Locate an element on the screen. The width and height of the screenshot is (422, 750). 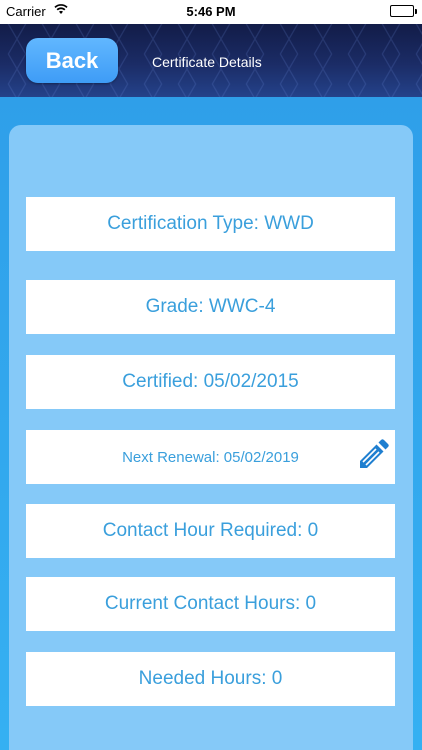
certified-date-row: Certified: 05/02/2015 is located at coordinates (210, 382).